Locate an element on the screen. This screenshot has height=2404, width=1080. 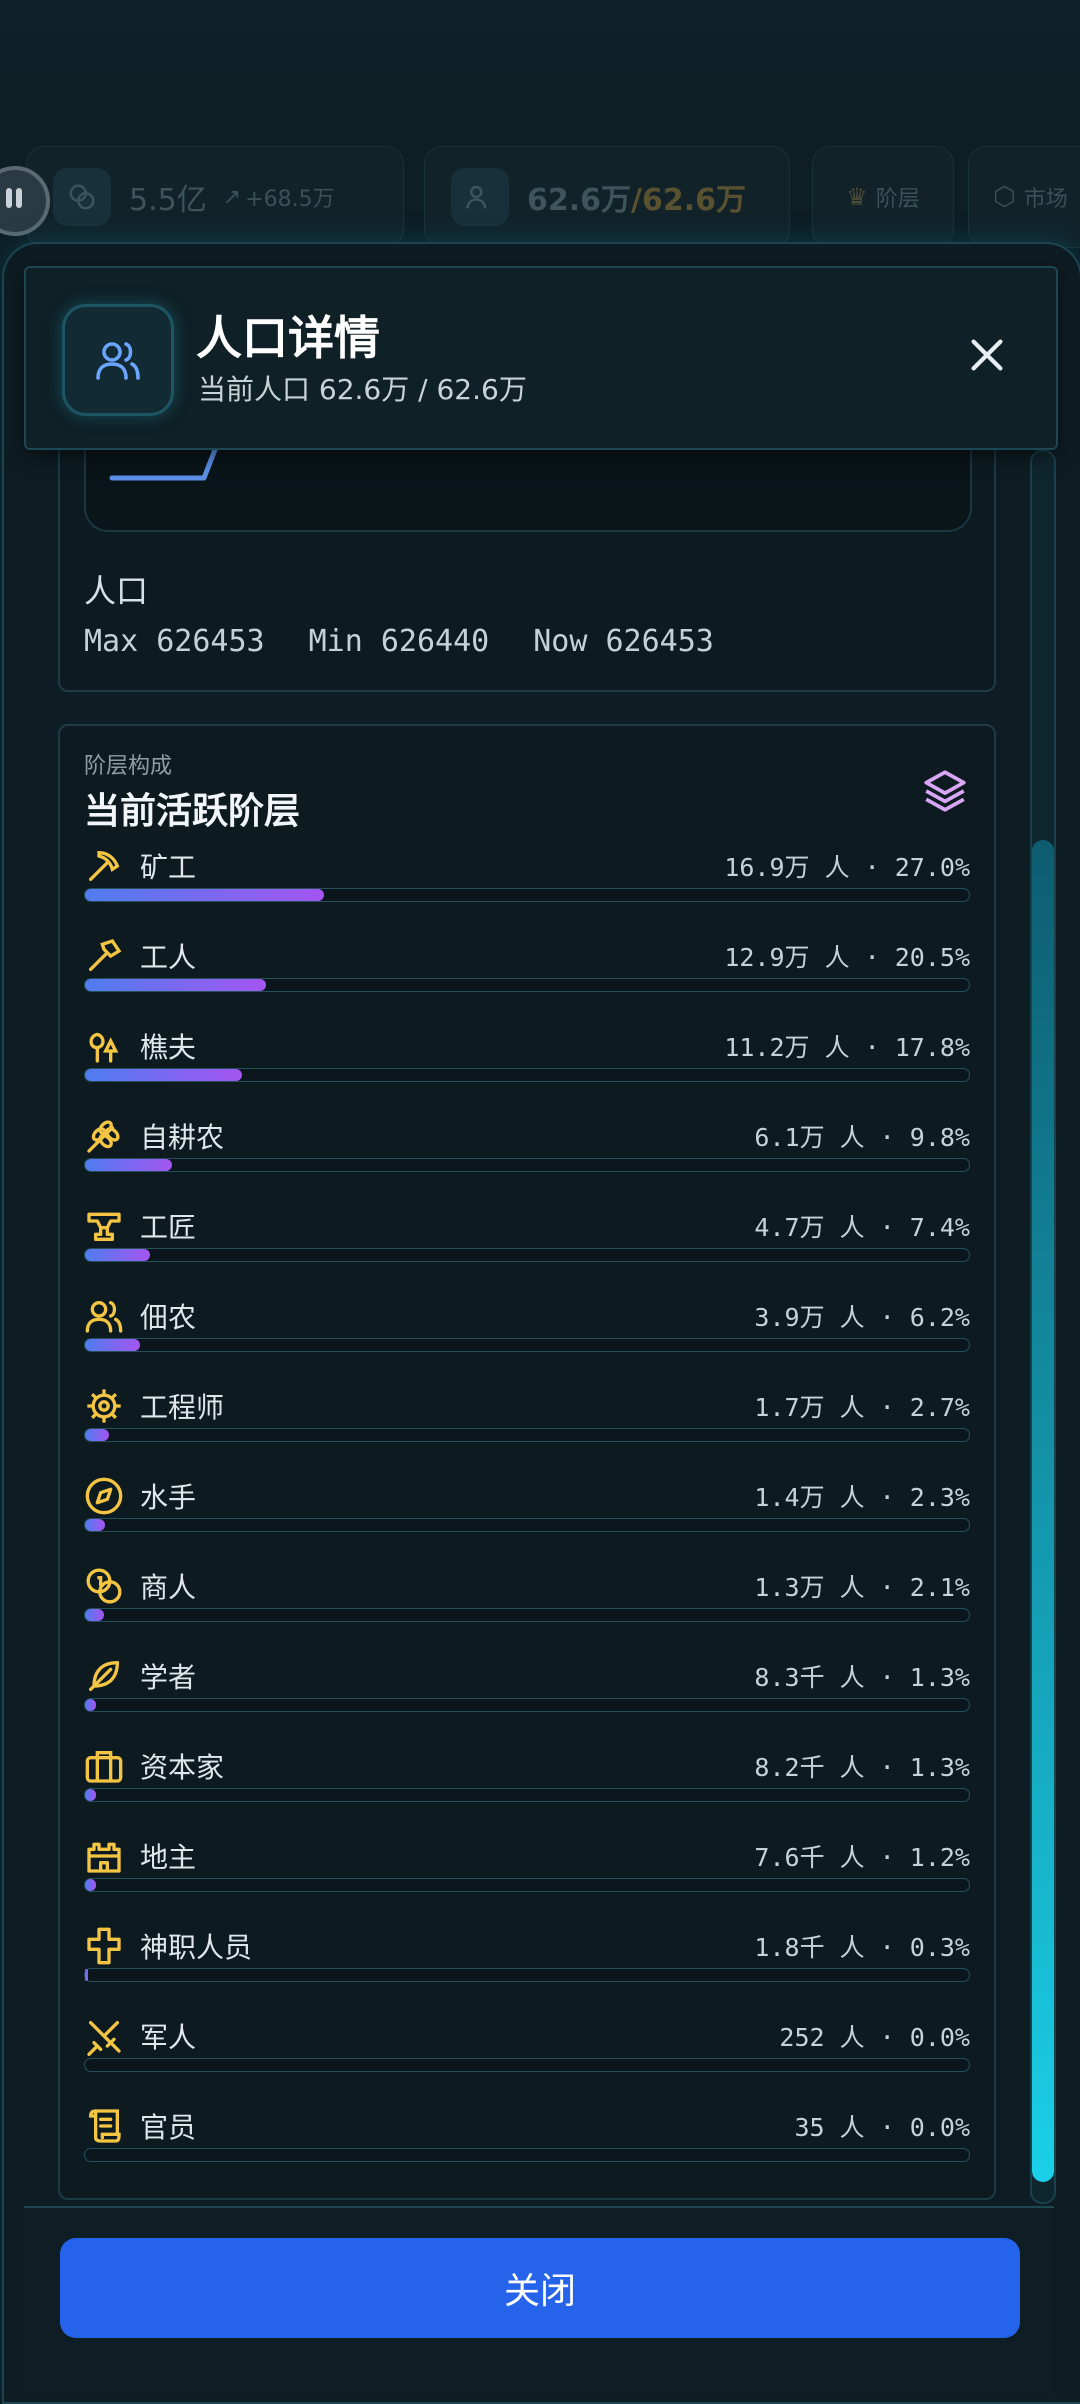
population-label: 人口 is located at coordinates (116, 591).